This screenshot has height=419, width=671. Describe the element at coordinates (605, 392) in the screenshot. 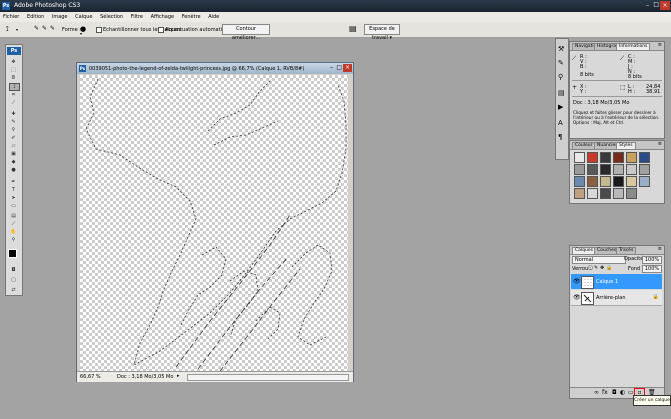

I see `layer-style-icon: fx` at that location.